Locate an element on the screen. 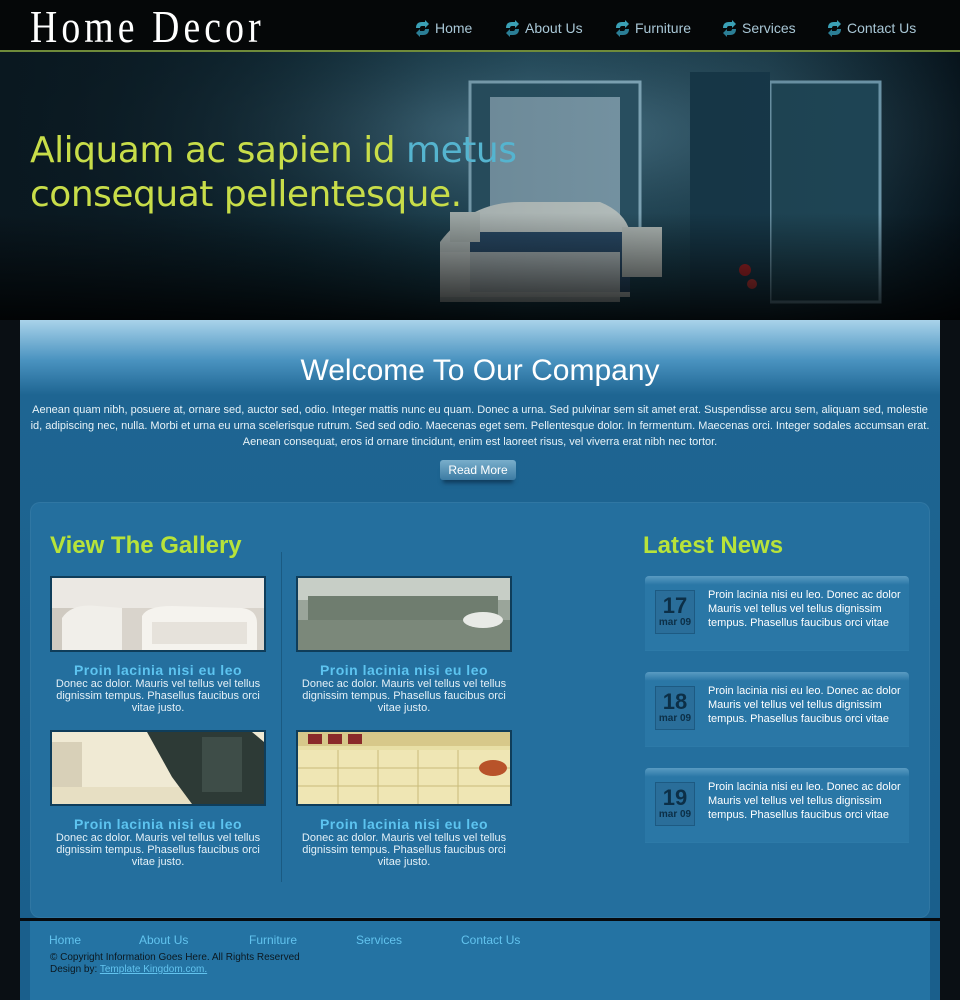 The width and height of the screenshot is (960, 1000). nav-contact-us: Contact Us is located at coordinates (871, 28).